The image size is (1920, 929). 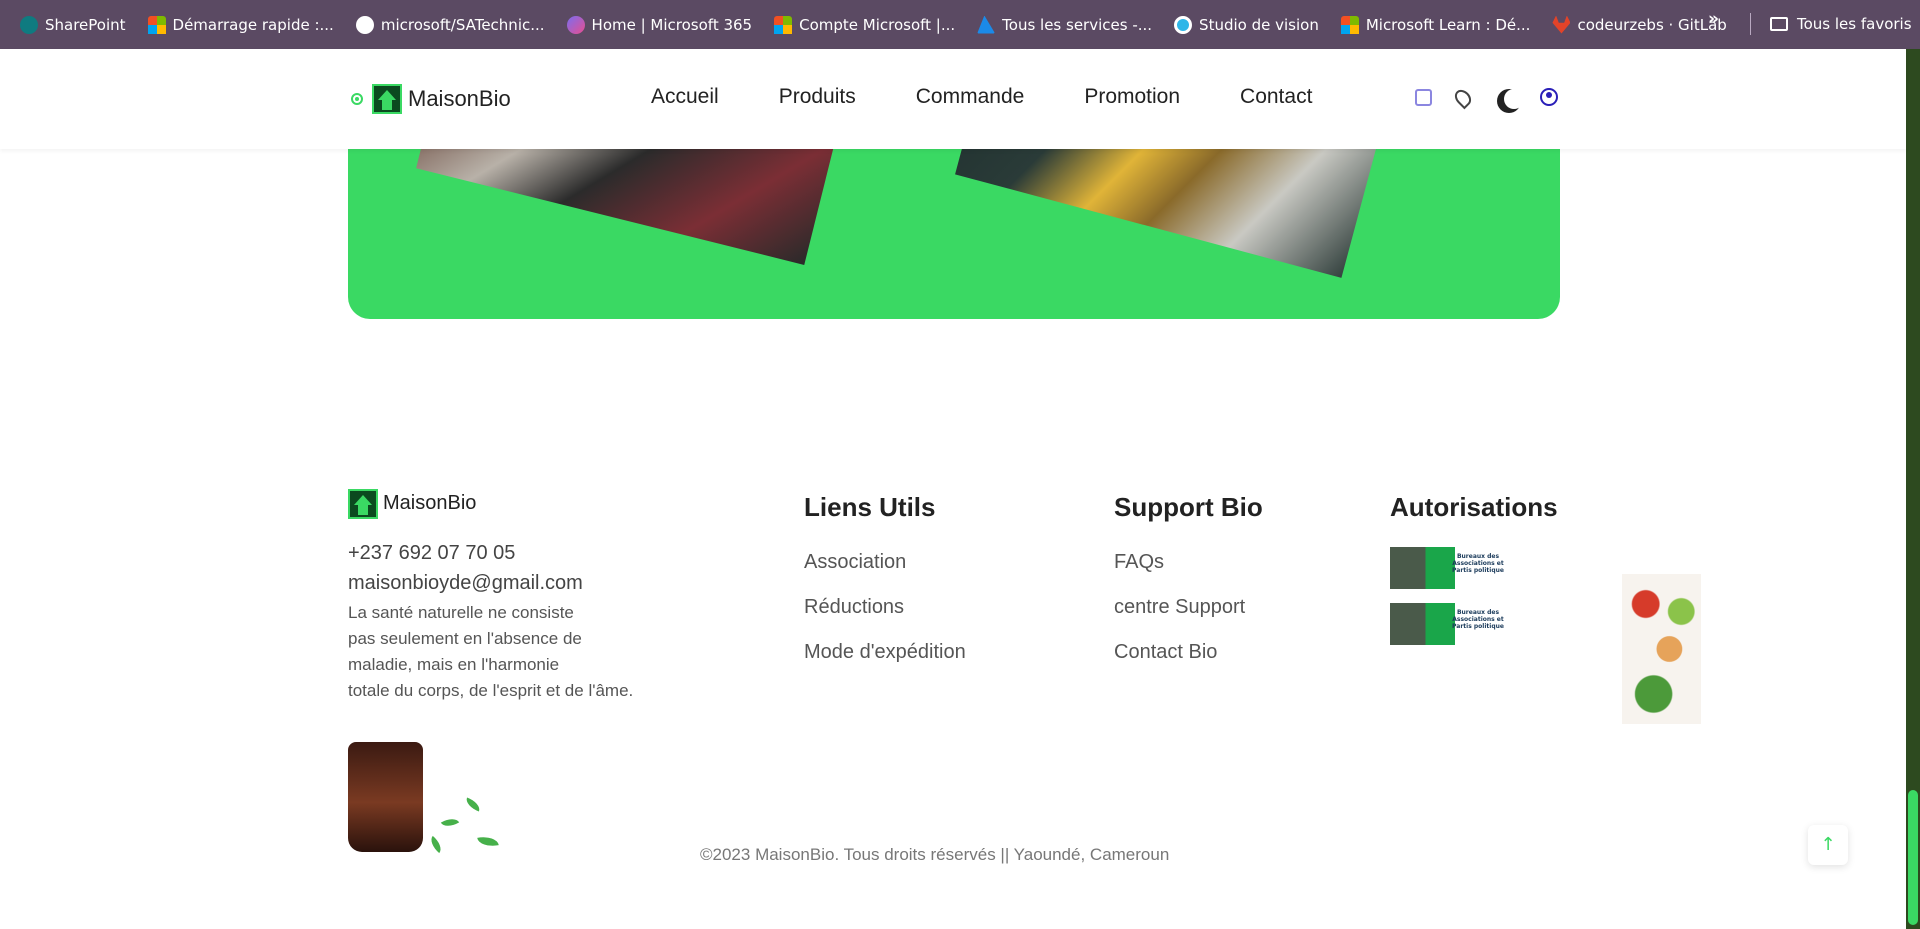 I want to click on link-expedition: Mode d'expédition, so click(x=885, y=652).